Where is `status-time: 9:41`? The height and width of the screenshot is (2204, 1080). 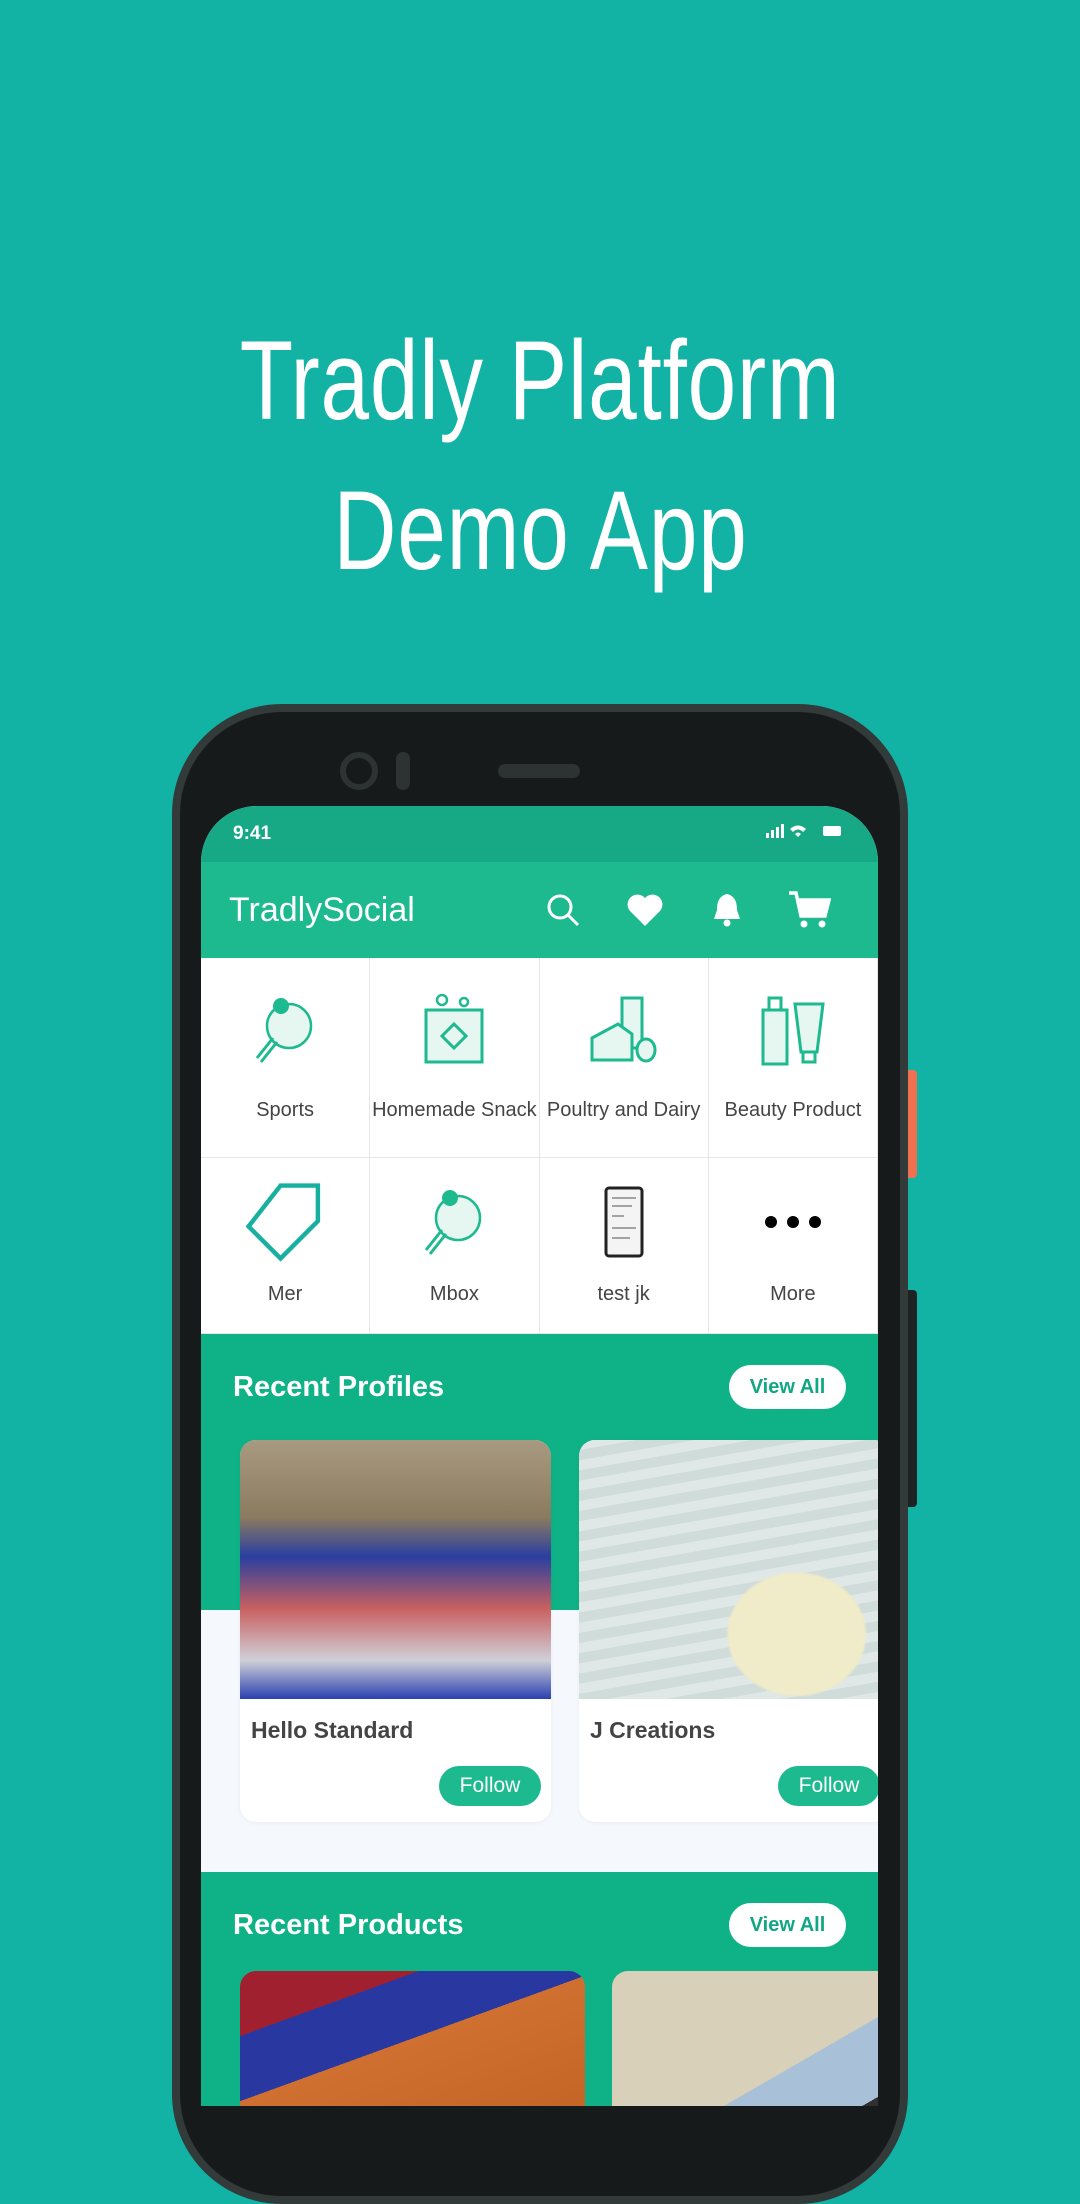 status-time: 9:41 is located at coordinates (252, 833).